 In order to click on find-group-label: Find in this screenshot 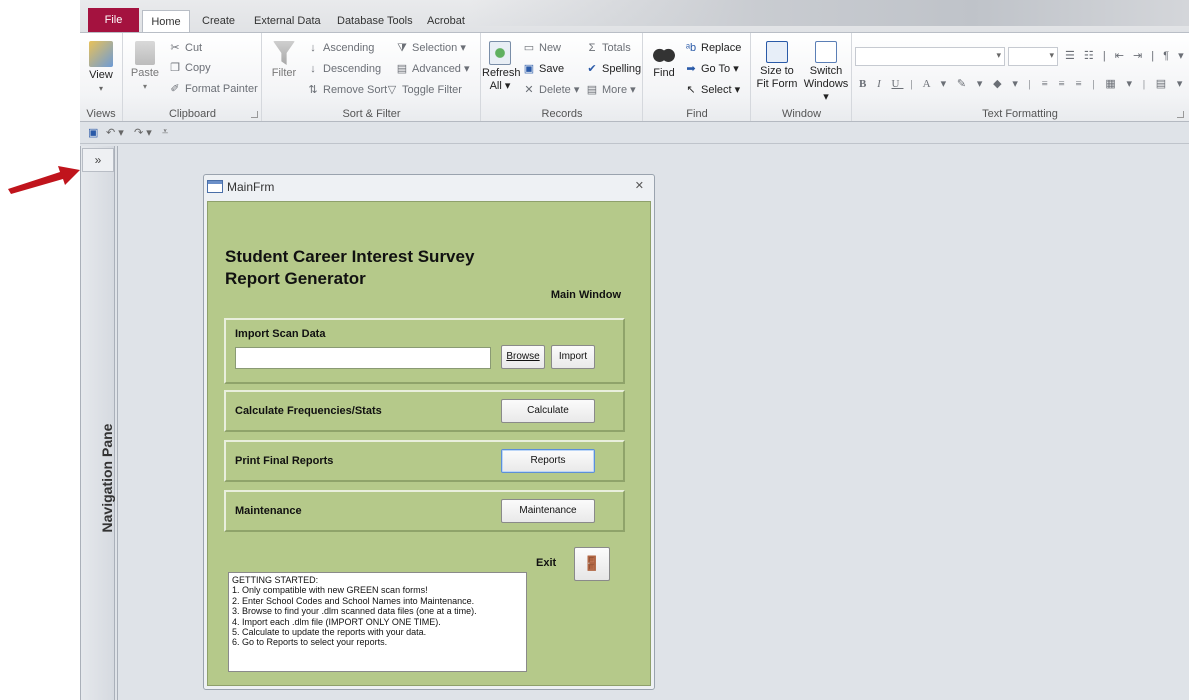, I will do `click(697, 114)`.